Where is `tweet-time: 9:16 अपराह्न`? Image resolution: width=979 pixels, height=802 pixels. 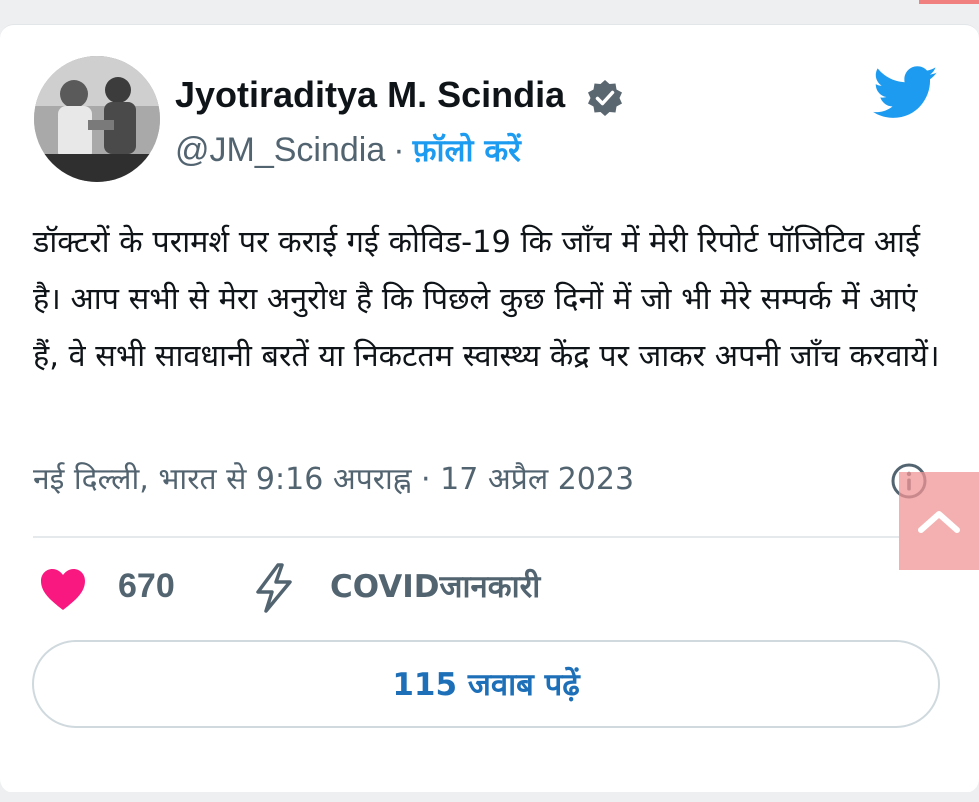
tweet-time: 9:16 अपराह्न is located at coordinates (334, 479).